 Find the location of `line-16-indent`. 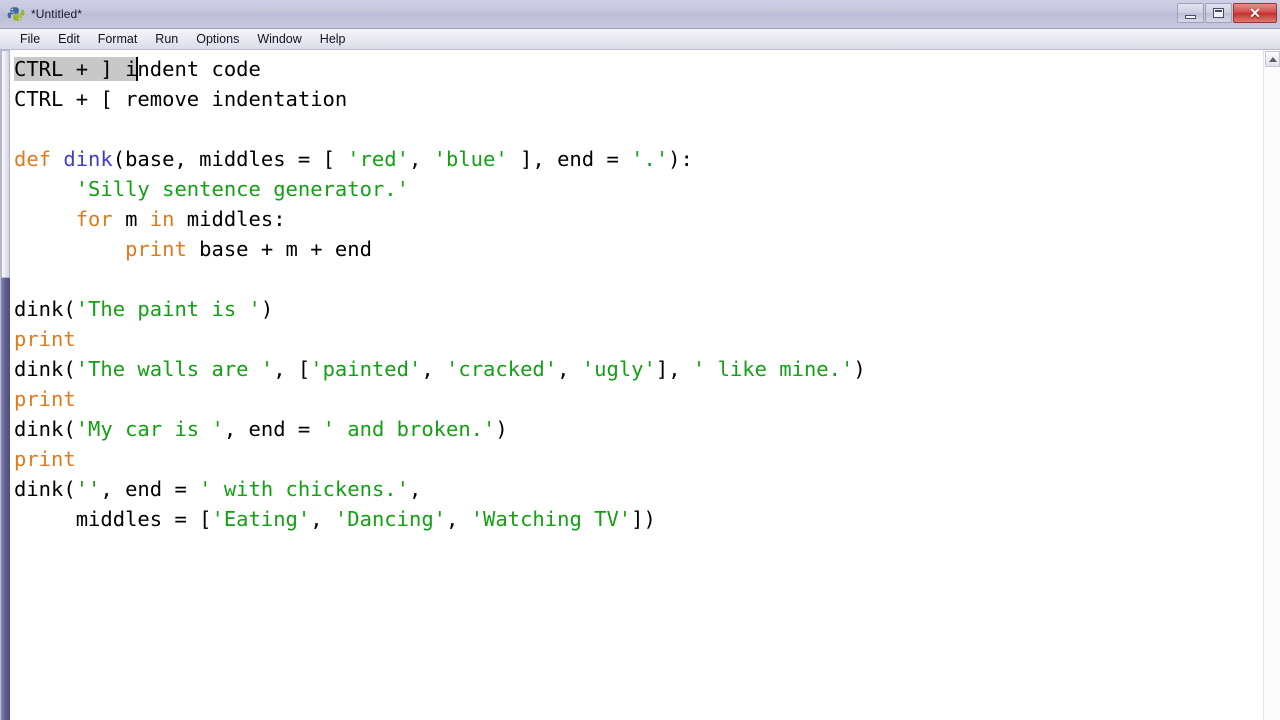

line-16-indent is located at coordinates (45, 519).